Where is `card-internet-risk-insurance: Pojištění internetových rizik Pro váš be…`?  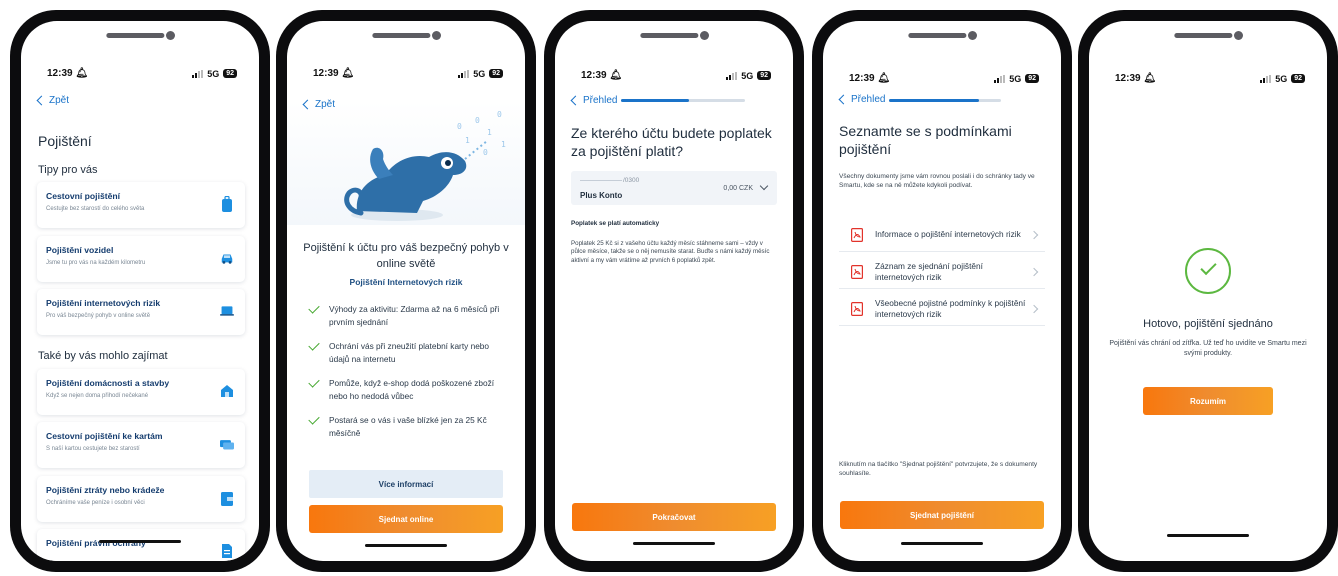
card-internet-risk-insurance: Pojištění internetových rizik Pro váš be… is located at coordinates (141, 312).